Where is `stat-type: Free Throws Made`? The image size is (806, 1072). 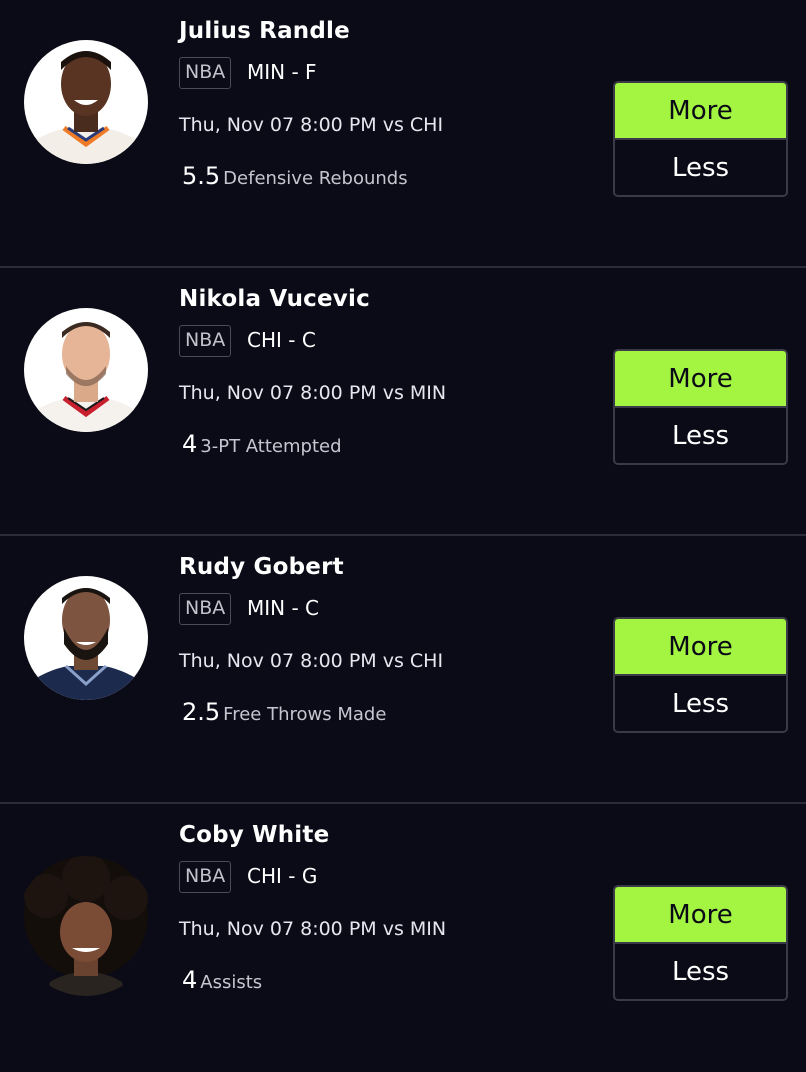
stat-type: Free Throws Made is located at coordinates (305, 714).